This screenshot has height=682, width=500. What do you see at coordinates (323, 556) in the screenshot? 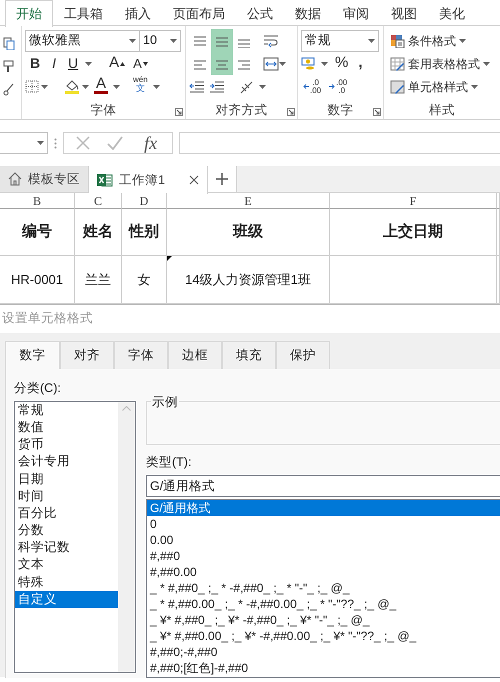
I see `format-item: #,##0` at bounding box center [323, 556].